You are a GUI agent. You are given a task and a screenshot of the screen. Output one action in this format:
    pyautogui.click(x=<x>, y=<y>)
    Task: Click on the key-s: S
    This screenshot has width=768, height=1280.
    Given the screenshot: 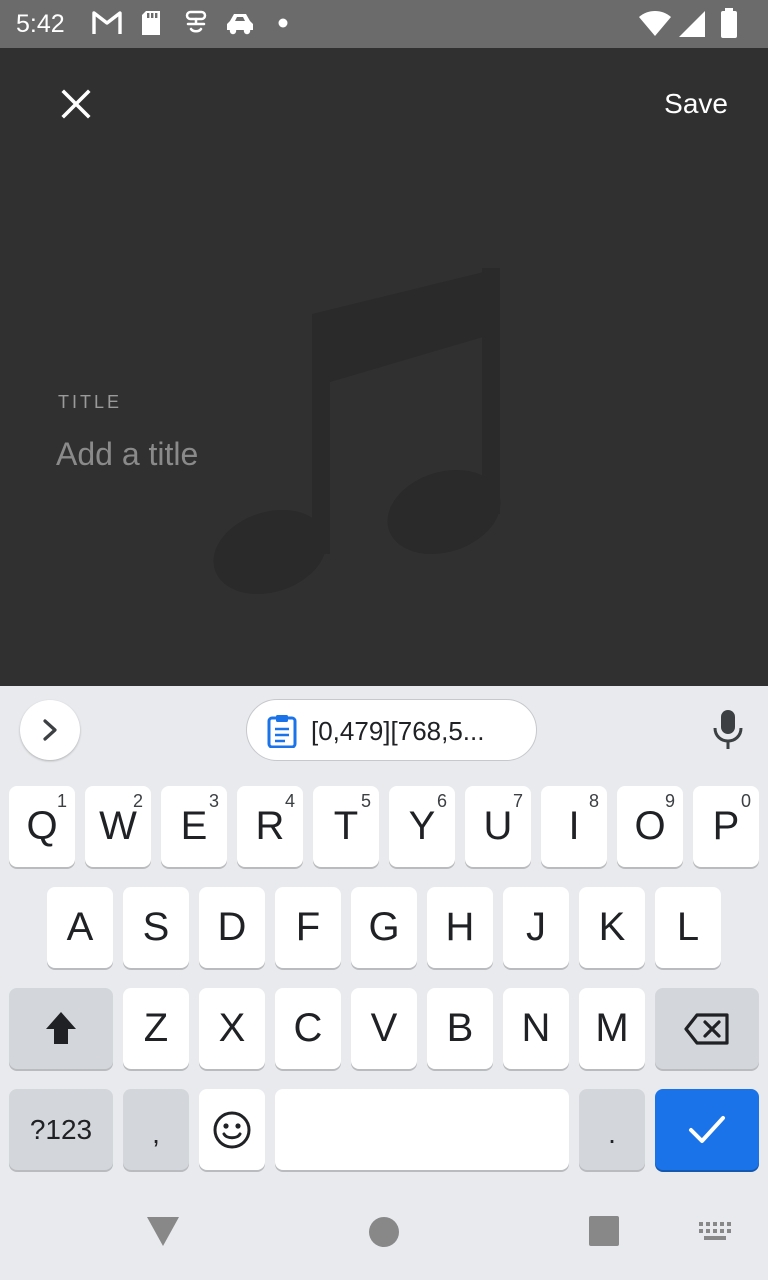 What is the action you would take?
    pyautogui.click(x=156, y=927)
    